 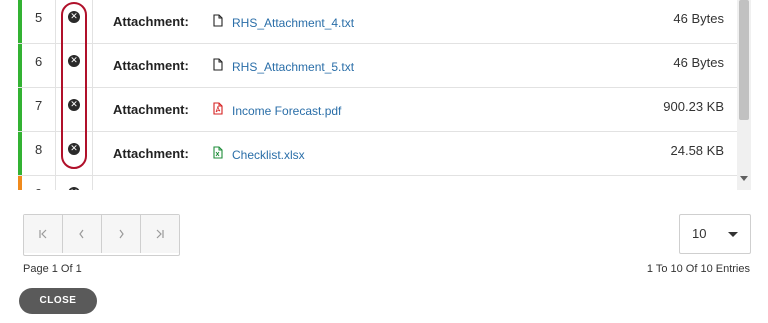 I want to click on vertical-scrollbar, so click(x=744, y=95).